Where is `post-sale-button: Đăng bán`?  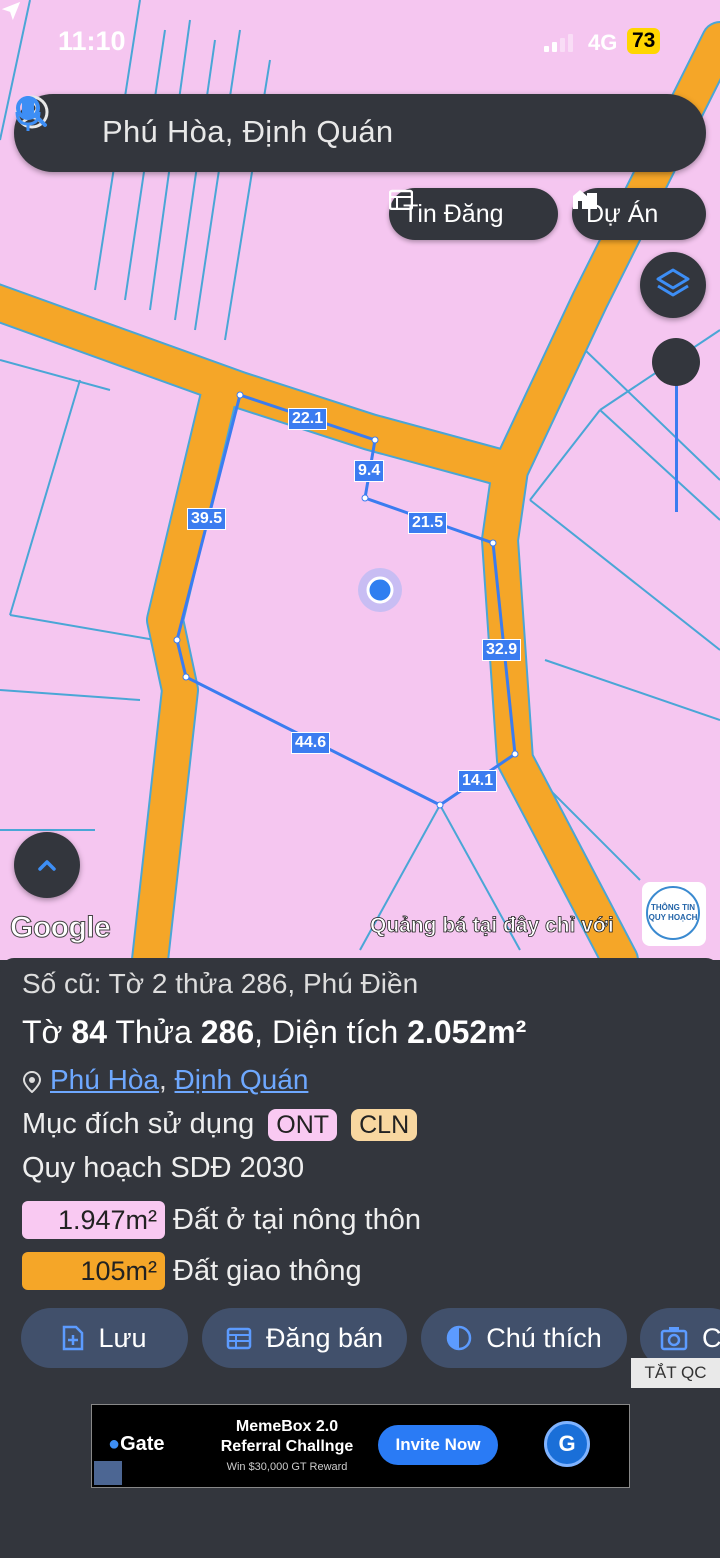
post-sale-button: Đăng bán is located at coordinates (304, 1338).